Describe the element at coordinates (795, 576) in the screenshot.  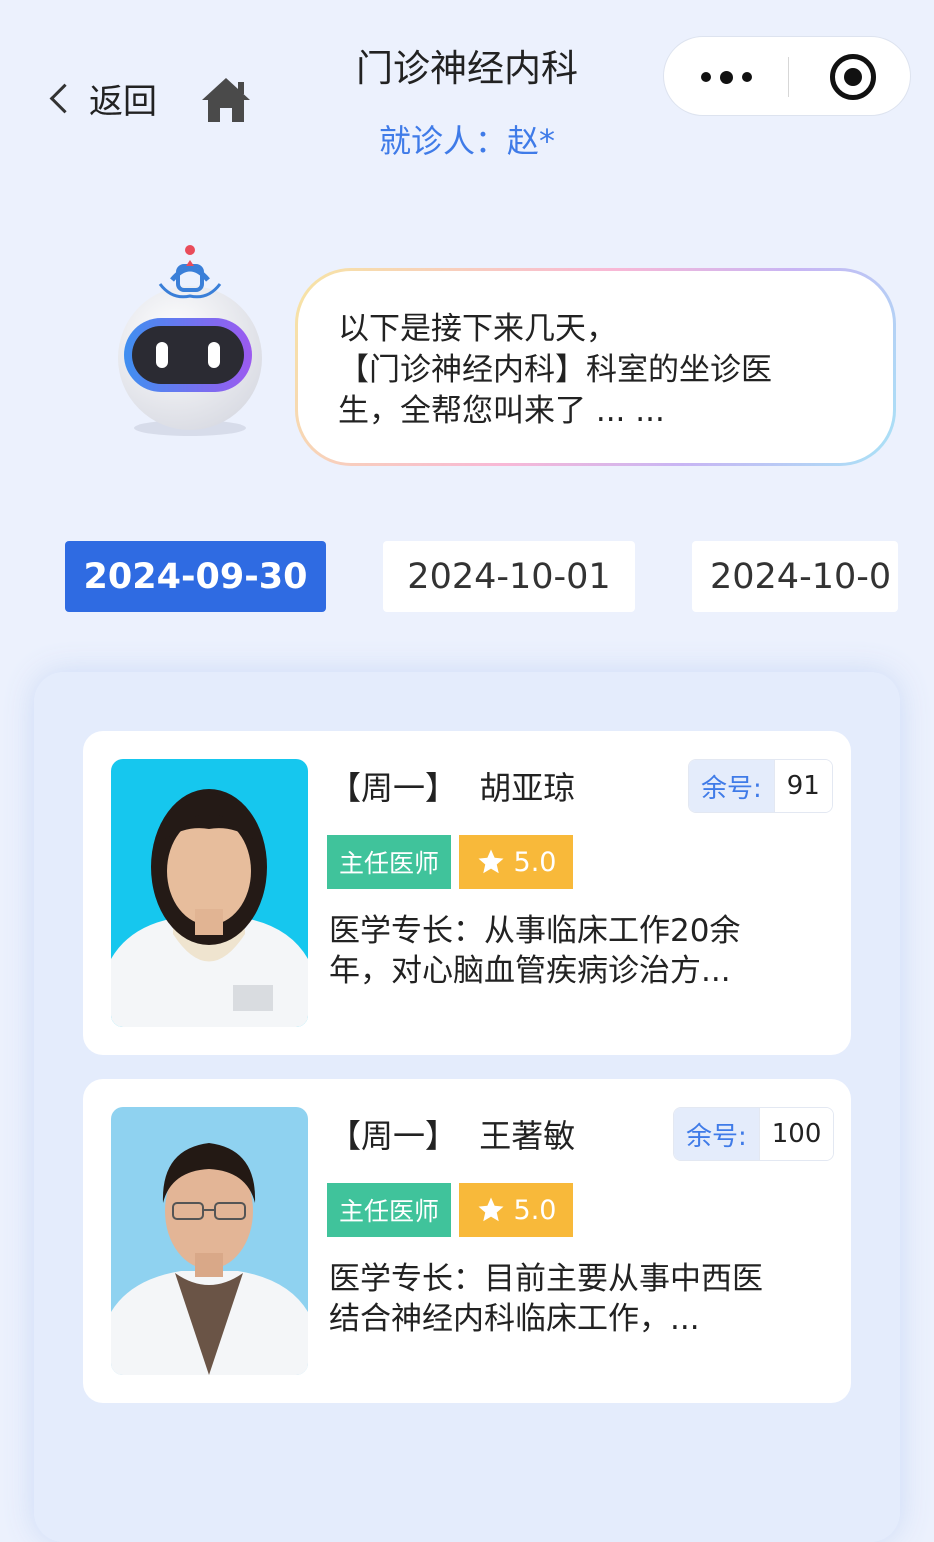
I see `date-tab: 2024-10-0` at that location.